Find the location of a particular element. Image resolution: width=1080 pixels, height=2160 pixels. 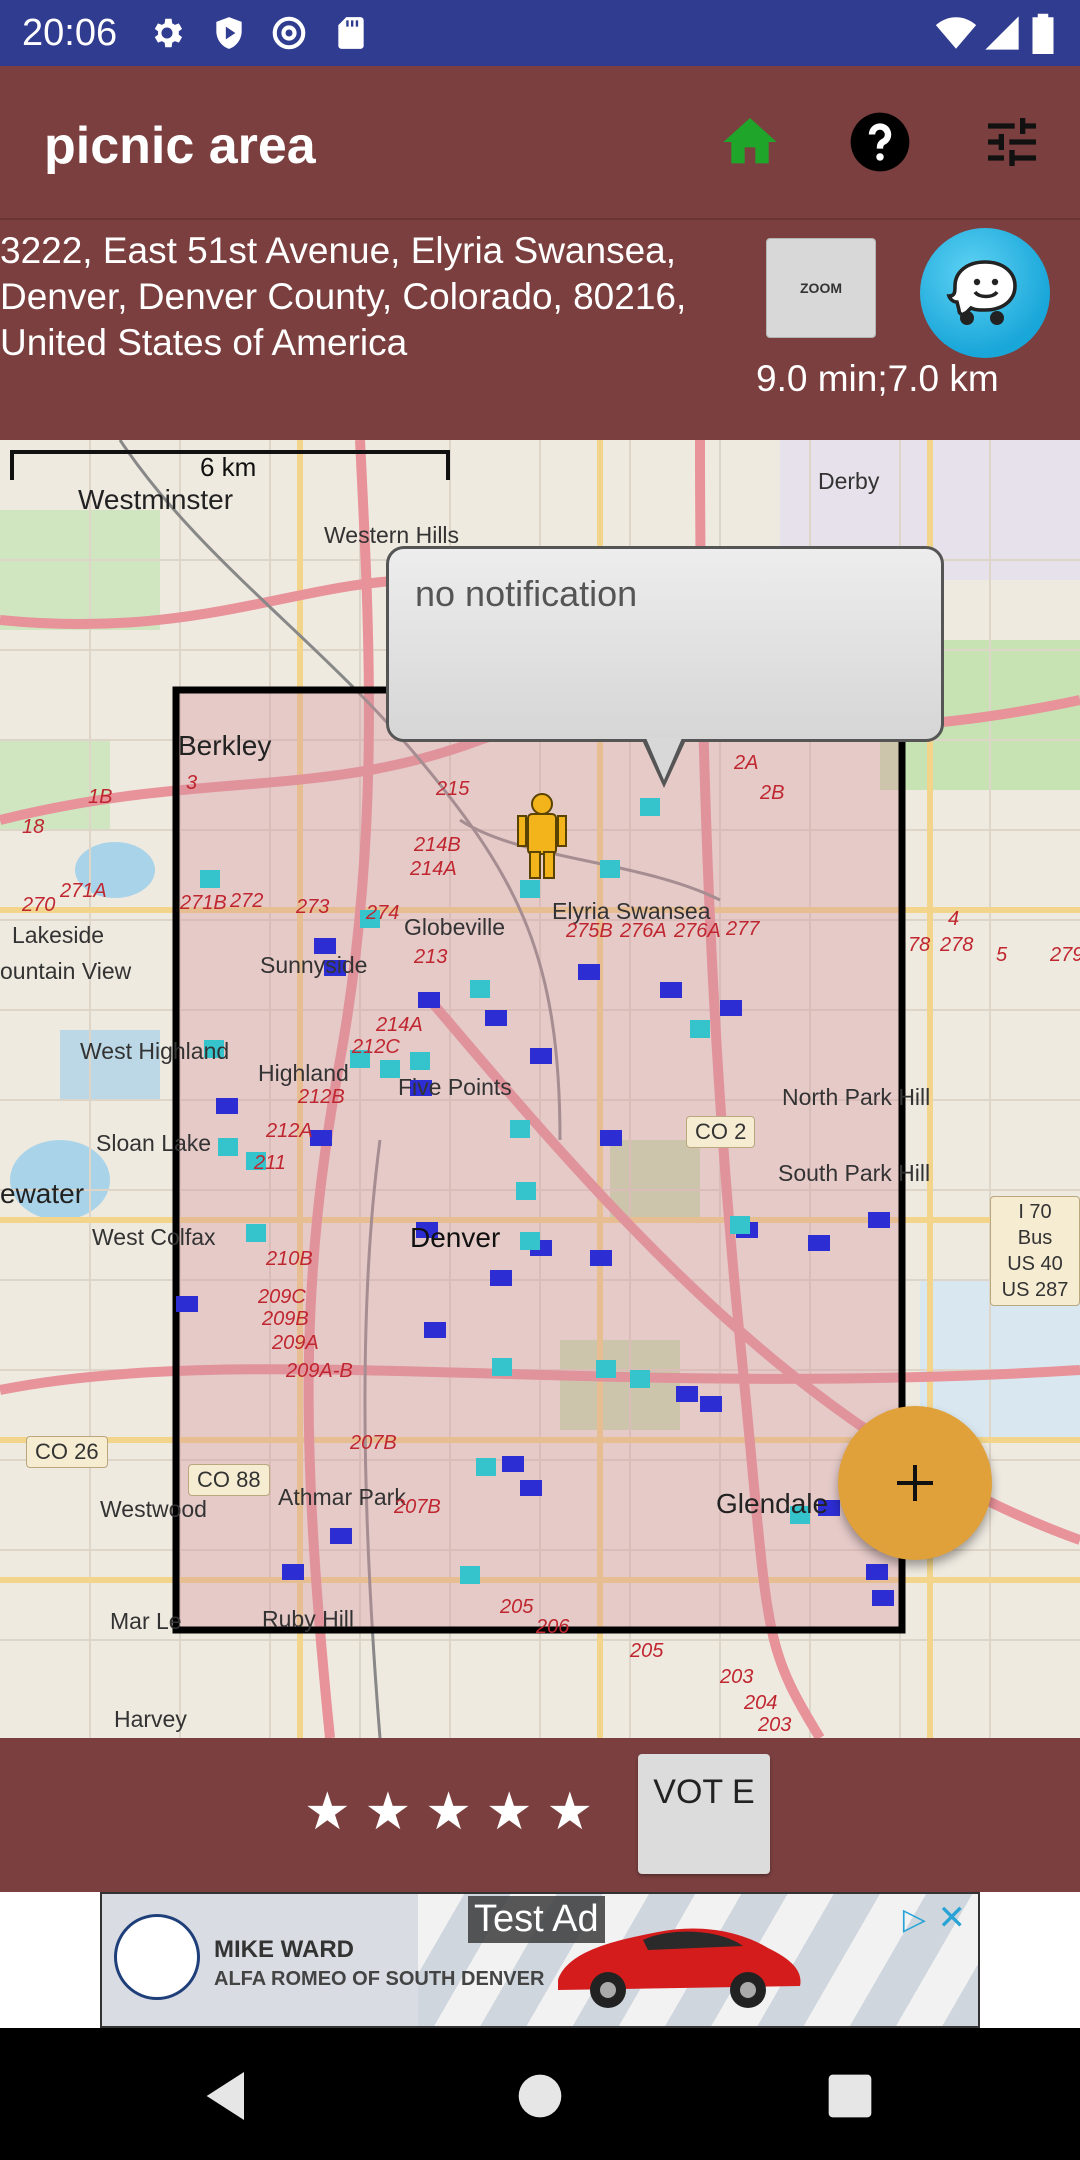

road-number: 5 is located at coordinates (1002, 955).